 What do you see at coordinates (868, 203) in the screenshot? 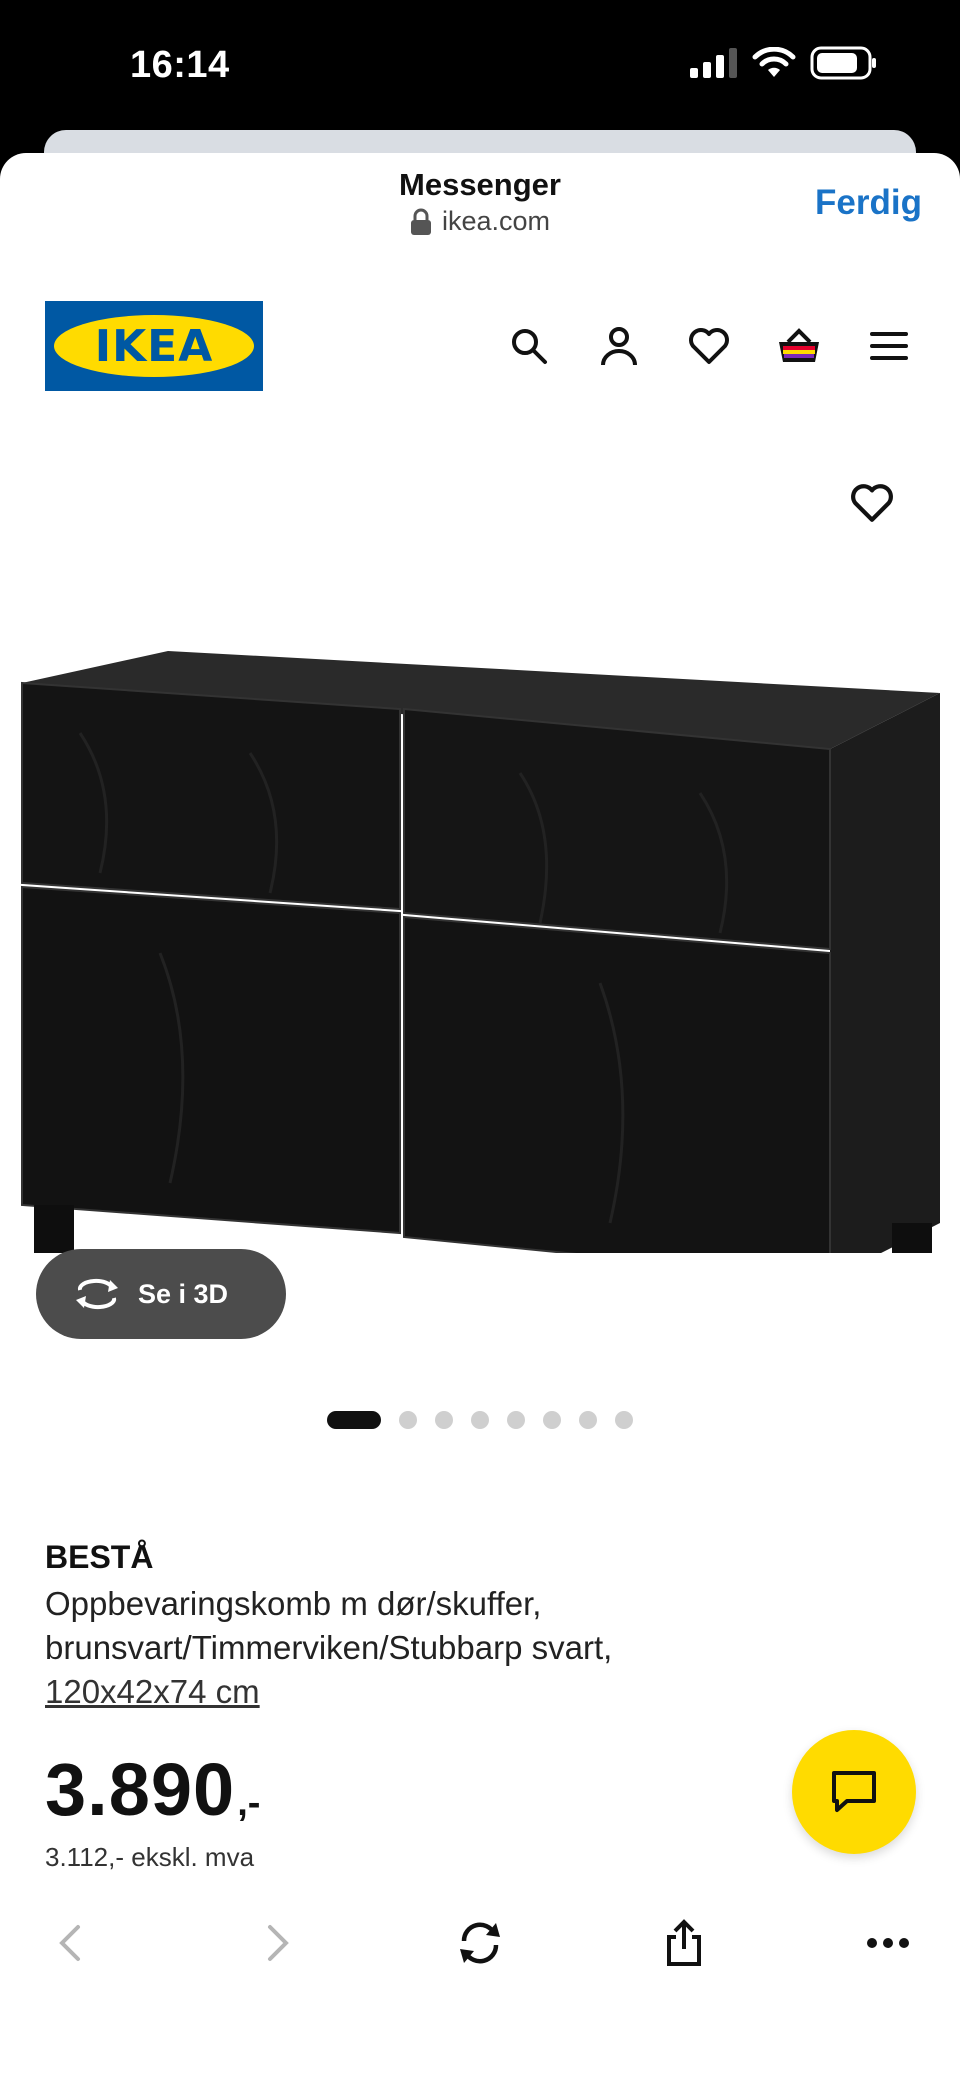
I see `done-button: Ferdig` at bounding box center [868, 203].